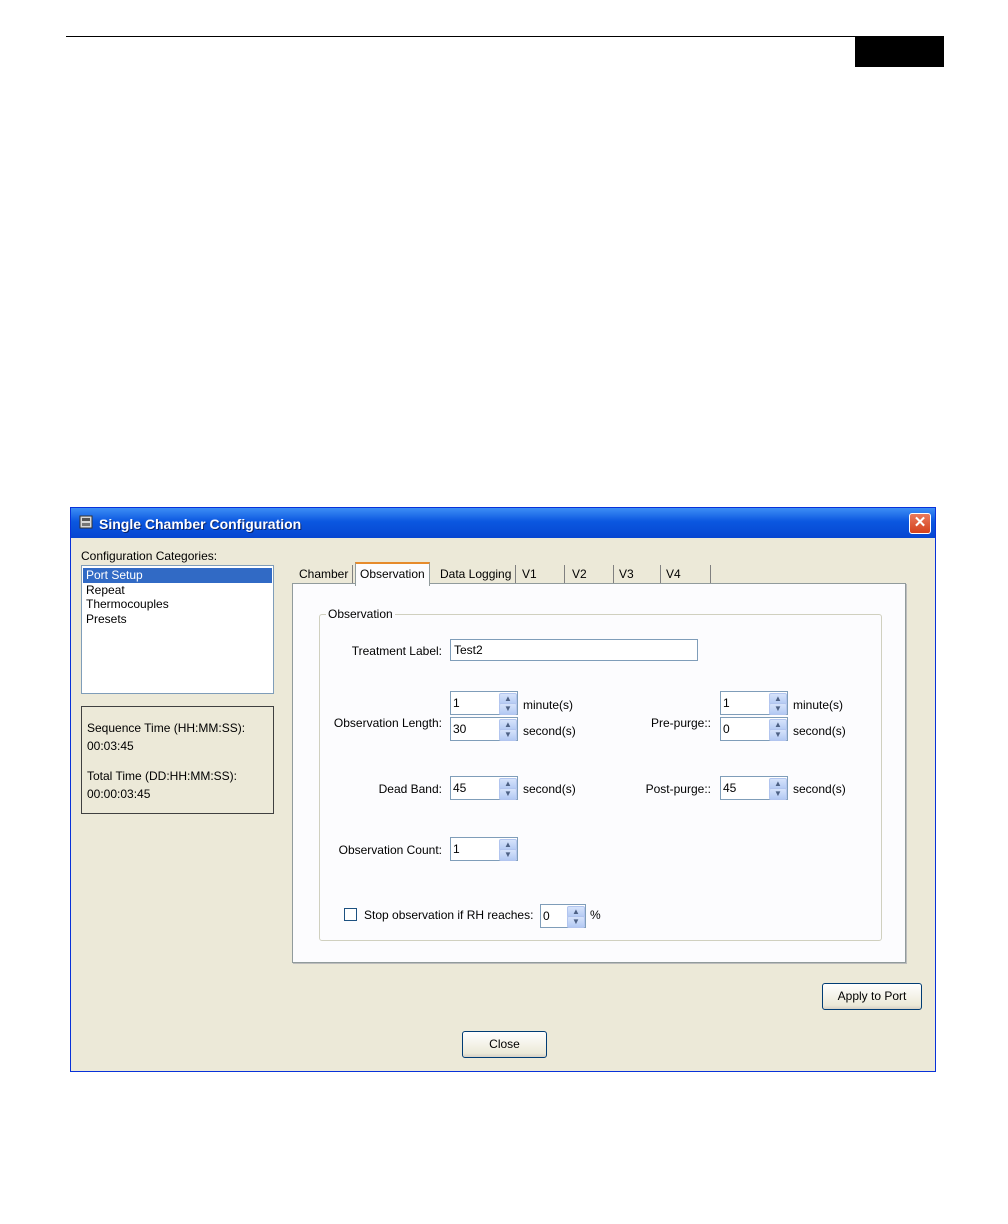 This screenshot has height=1224, width=1008. I want to click on sequence-time-label: Sequence Time (HH:MM:SS):, so click(166, 728).